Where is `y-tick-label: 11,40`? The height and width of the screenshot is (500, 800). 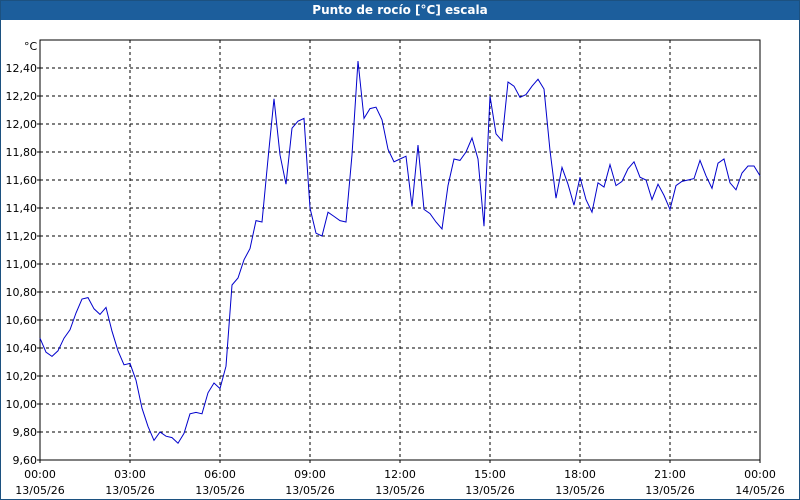
y-tick-label: 11,40 is located at coordinates (22, 208).